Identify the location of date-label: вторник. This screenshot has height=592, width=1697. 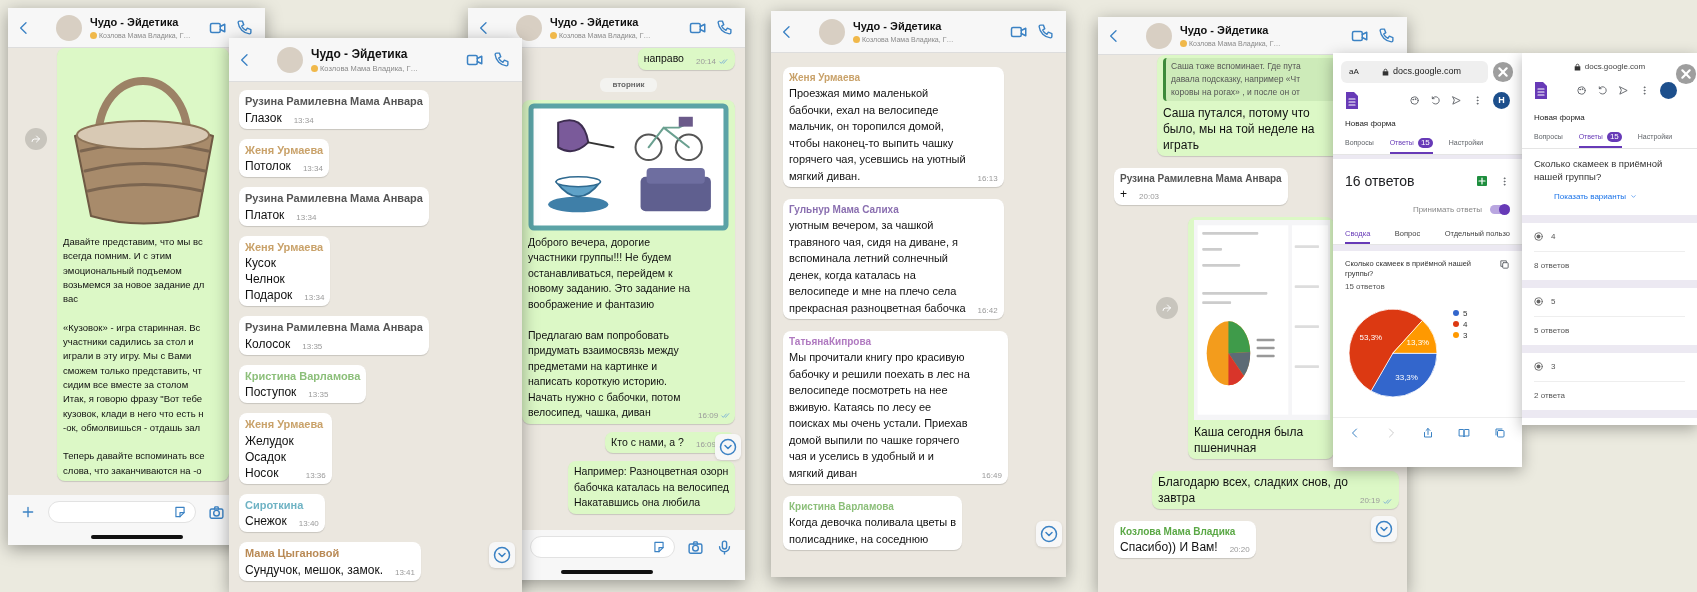
(628, 84).